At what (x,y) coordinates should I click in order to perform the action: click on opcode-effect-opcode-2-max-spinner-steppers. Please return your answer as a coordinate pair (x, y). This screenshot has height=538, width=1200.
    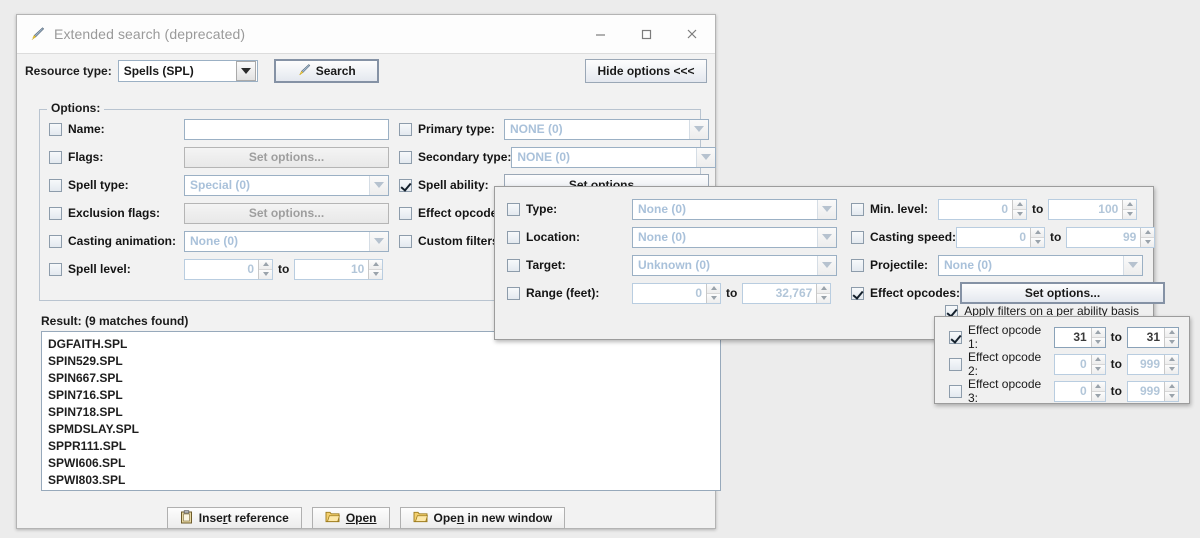
    Looking at the image, I should click on (1171, 364).